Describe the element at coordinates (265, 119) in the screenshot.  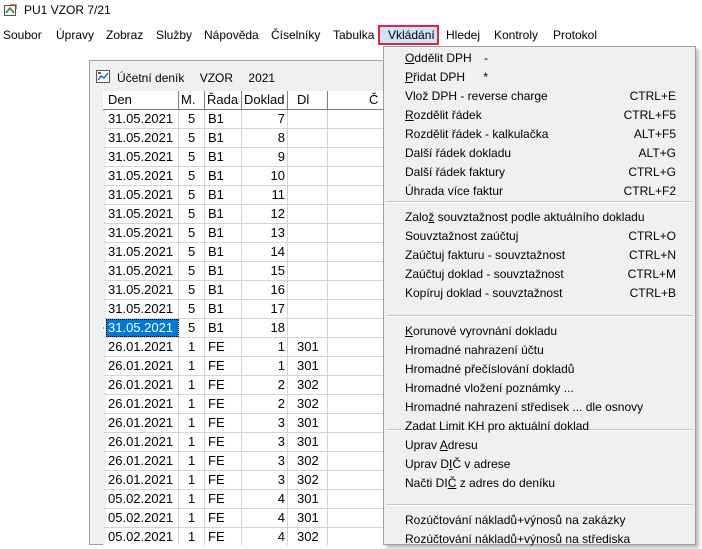
I see `cell-doklad: 7` at that location.